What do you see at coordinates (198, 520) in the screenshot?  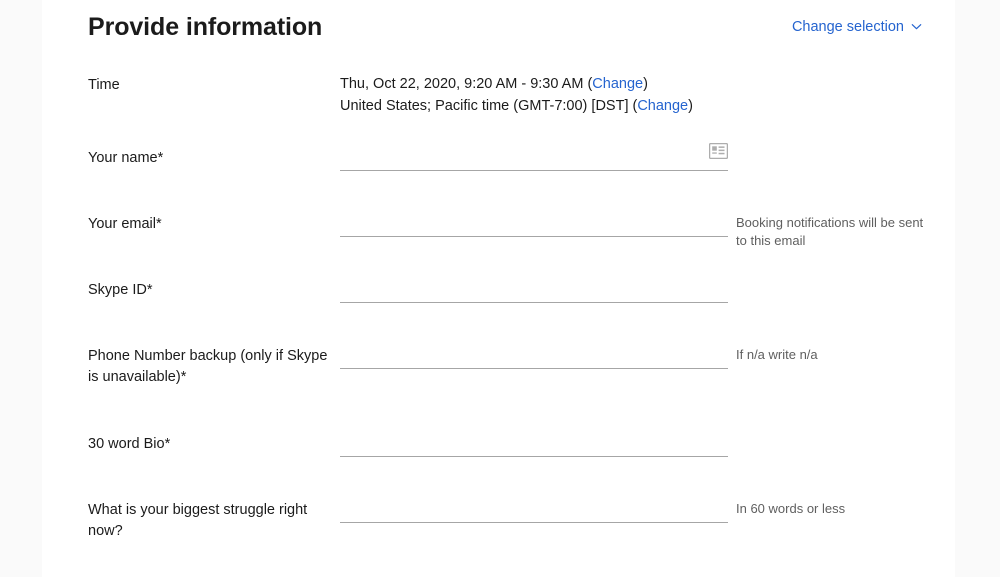 I see `field-label-biggest-struggle: What is your biggest struggle right now?` at bounding box center [198, 520].